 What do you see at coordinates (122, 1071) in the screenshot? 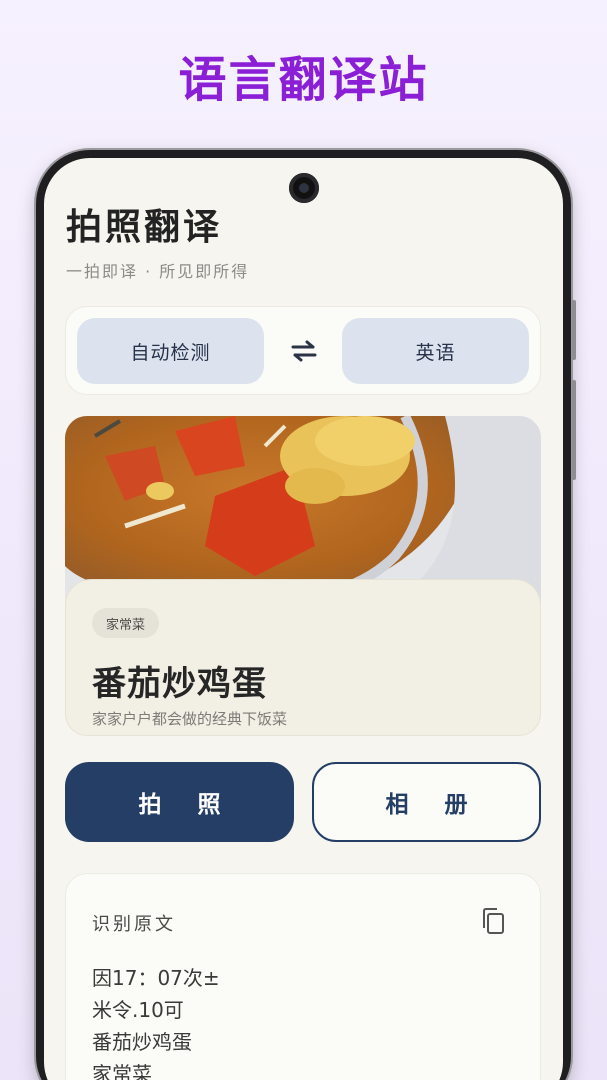
I see `recognized-text-line: 家常菜` at bounding box center [122, 1071].